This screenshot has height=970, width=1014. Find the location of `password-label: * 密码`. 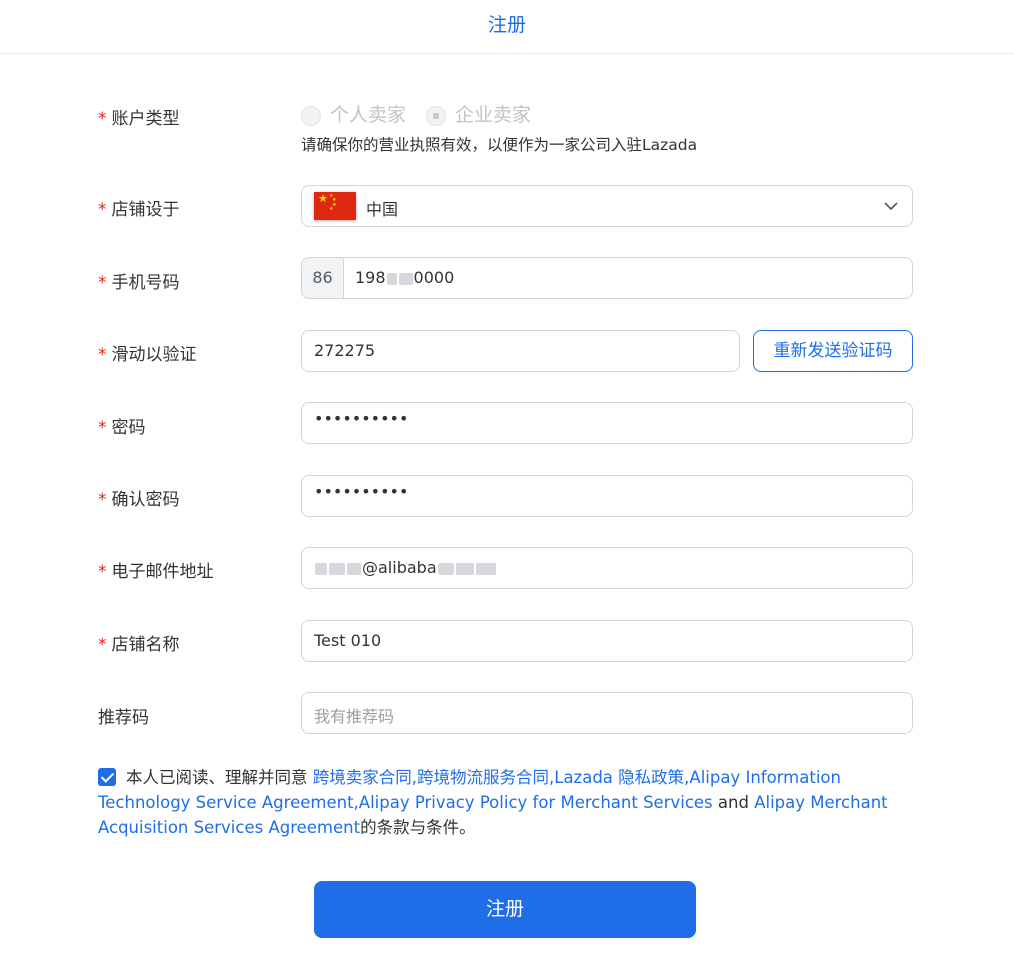

password-label: * 密码 is located at coordinates (122, 428).